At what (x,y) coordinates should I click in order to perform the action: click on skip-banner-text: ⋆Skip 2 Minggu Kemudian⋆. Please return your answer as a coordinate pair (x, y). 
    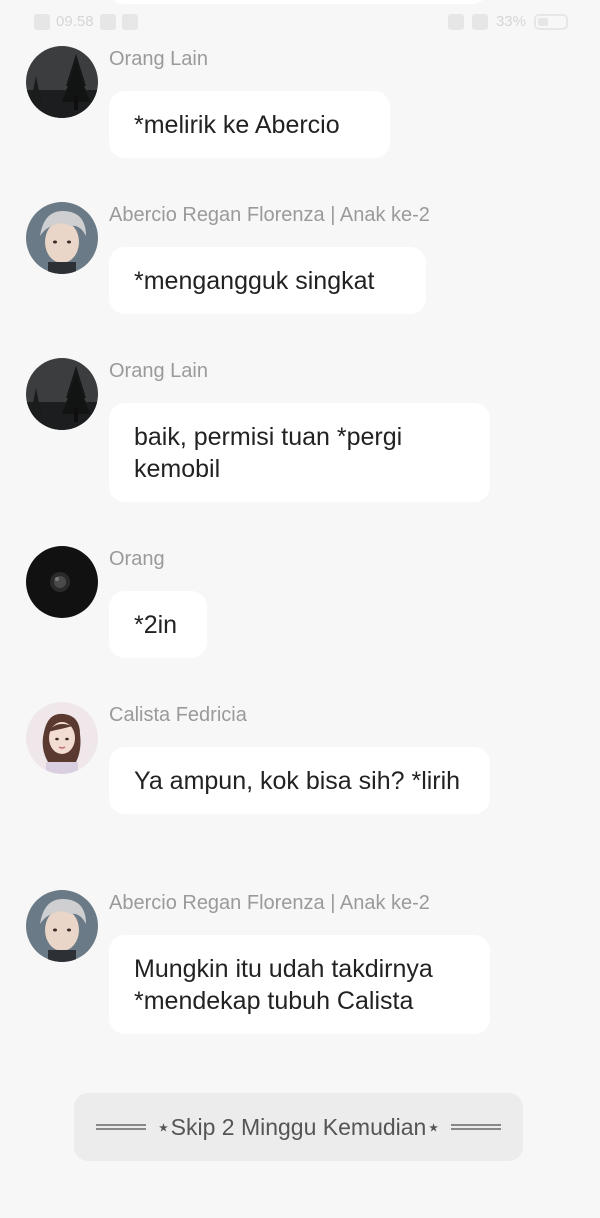
    Looking at the image, I should click on (298, 1126).